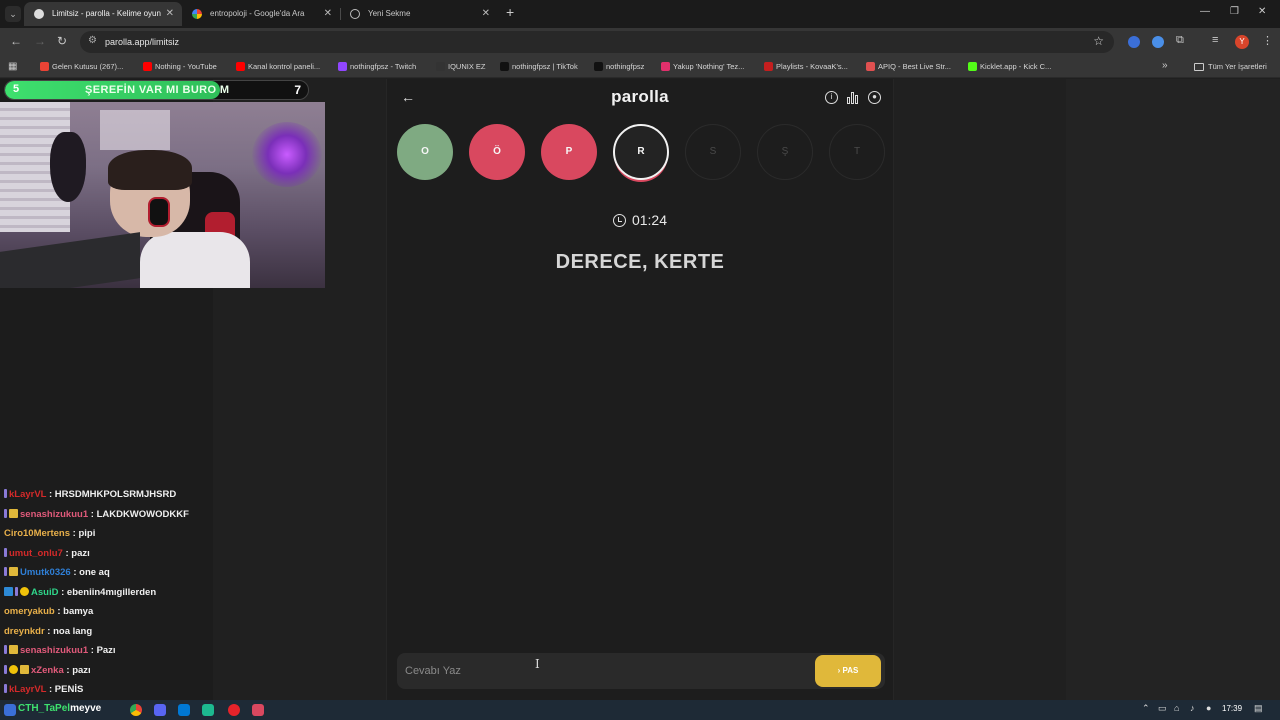  I want to click on menu-kebab-icon: ⋮, so click(1267, 40).